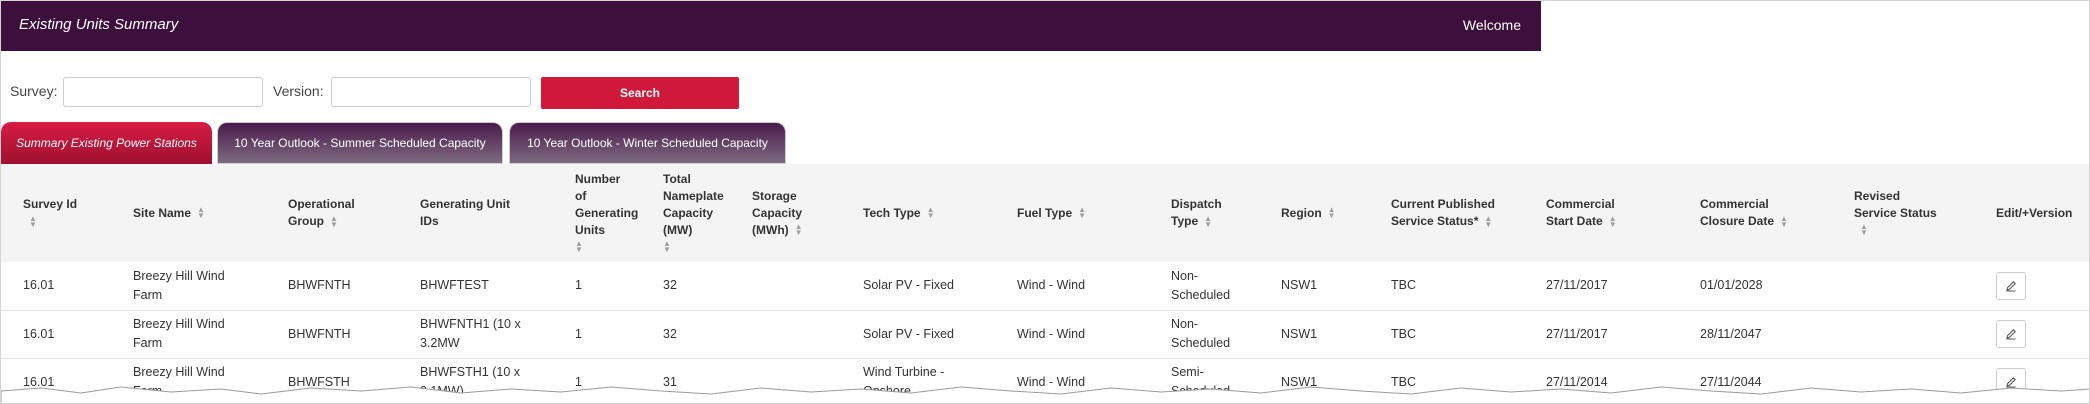 Image resolution: width=2090 pixels, height=404 pixels. What do you see at coordinates (163, 92) in the screenshot?
I see `survey-input` at bounding box center [163, 92].